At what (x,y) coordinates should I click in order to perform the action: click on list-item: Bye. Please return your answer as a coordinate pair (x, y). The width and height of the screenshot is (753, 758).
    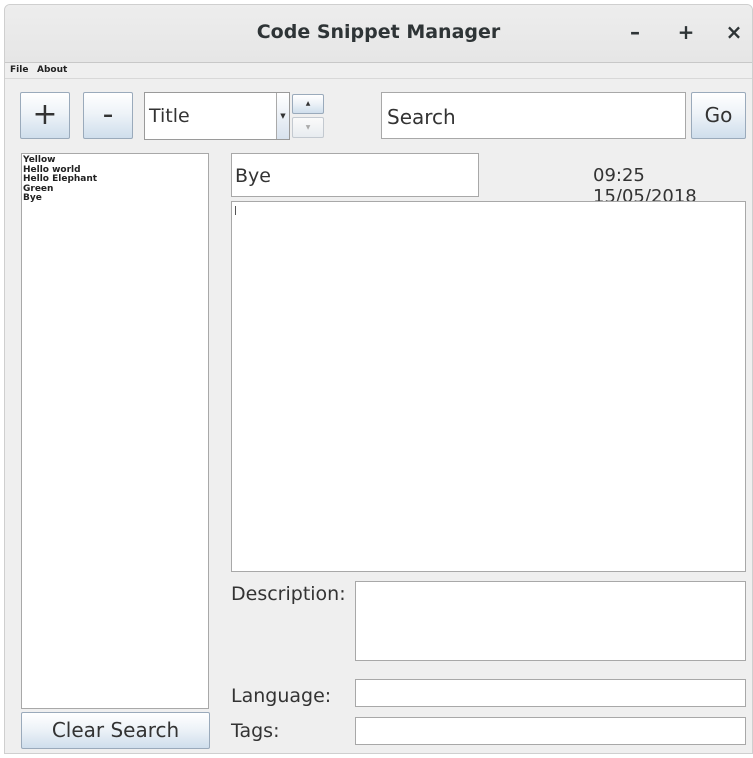
    Looking at the image, I should click on (60, 198).